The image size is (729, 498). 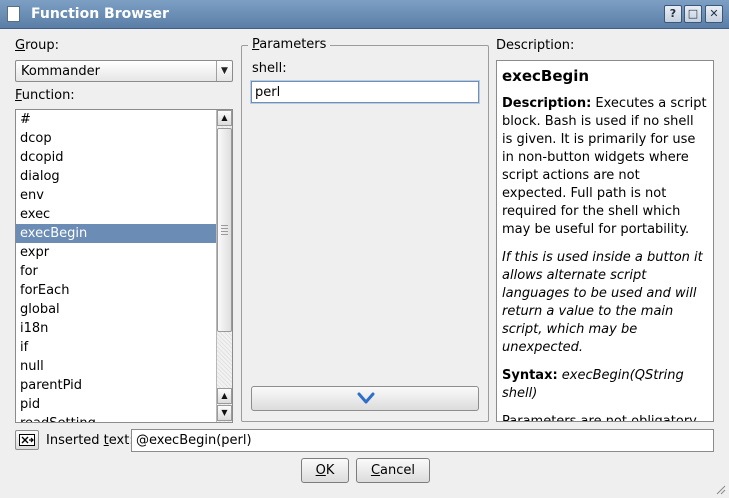 I want to click on list-item: env, so click(x=116, y=195).